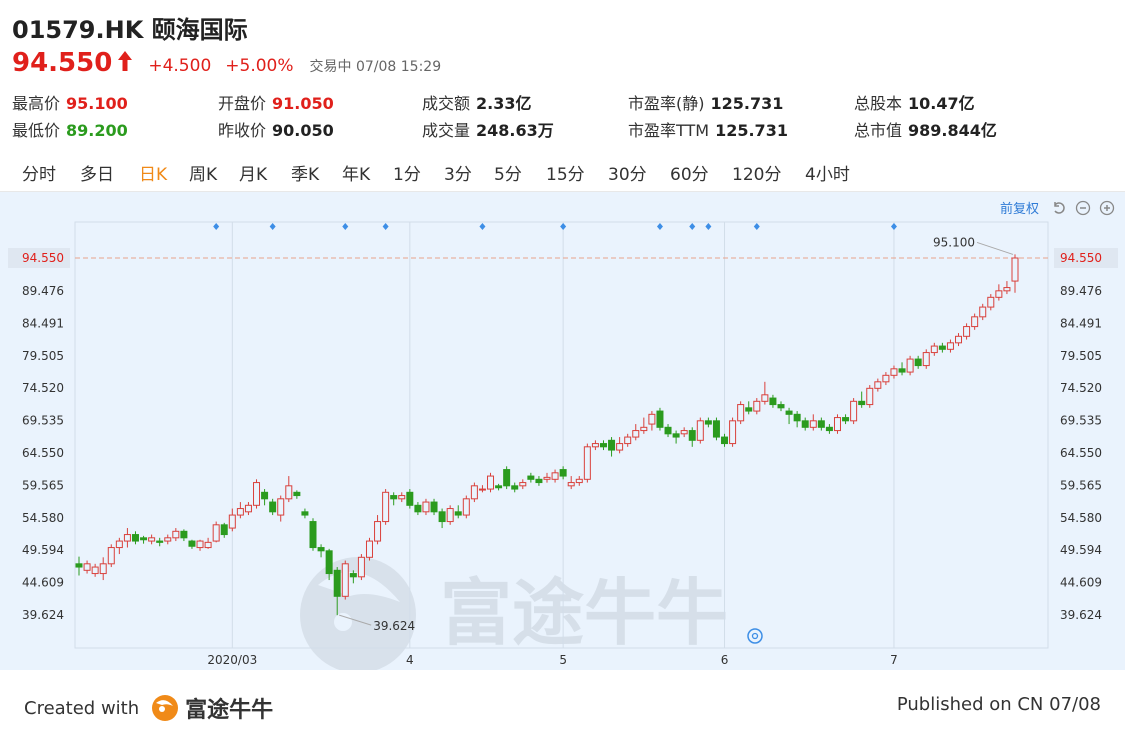 This screenshot has width=1125, height=736. What do you see at coordinates (477, 103) in the screenshot?
I see `stat-turnover: 成交额 2.33亿` at bounding box center [477, 103].